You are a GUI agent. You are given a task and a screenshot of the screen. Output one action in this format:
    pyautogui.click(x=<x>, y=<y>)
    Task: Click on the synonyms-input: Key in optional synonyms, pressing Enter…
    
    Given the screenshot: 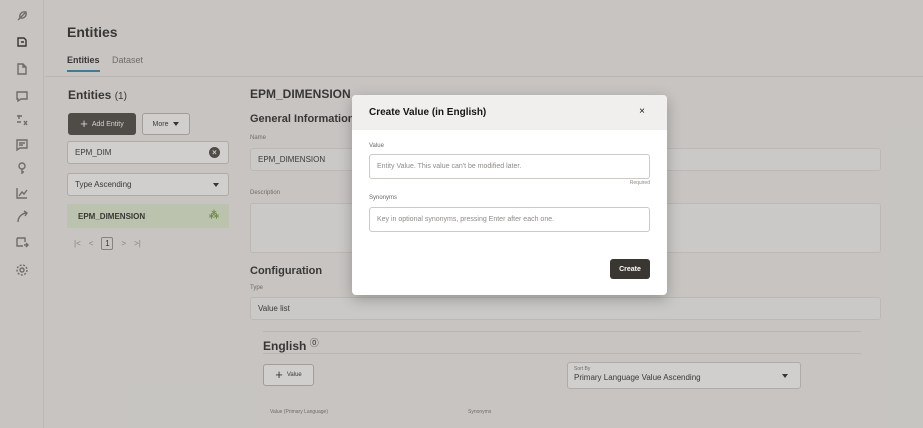 What is the action you would take?
    pyautogui.click(x=509, y=219)
    